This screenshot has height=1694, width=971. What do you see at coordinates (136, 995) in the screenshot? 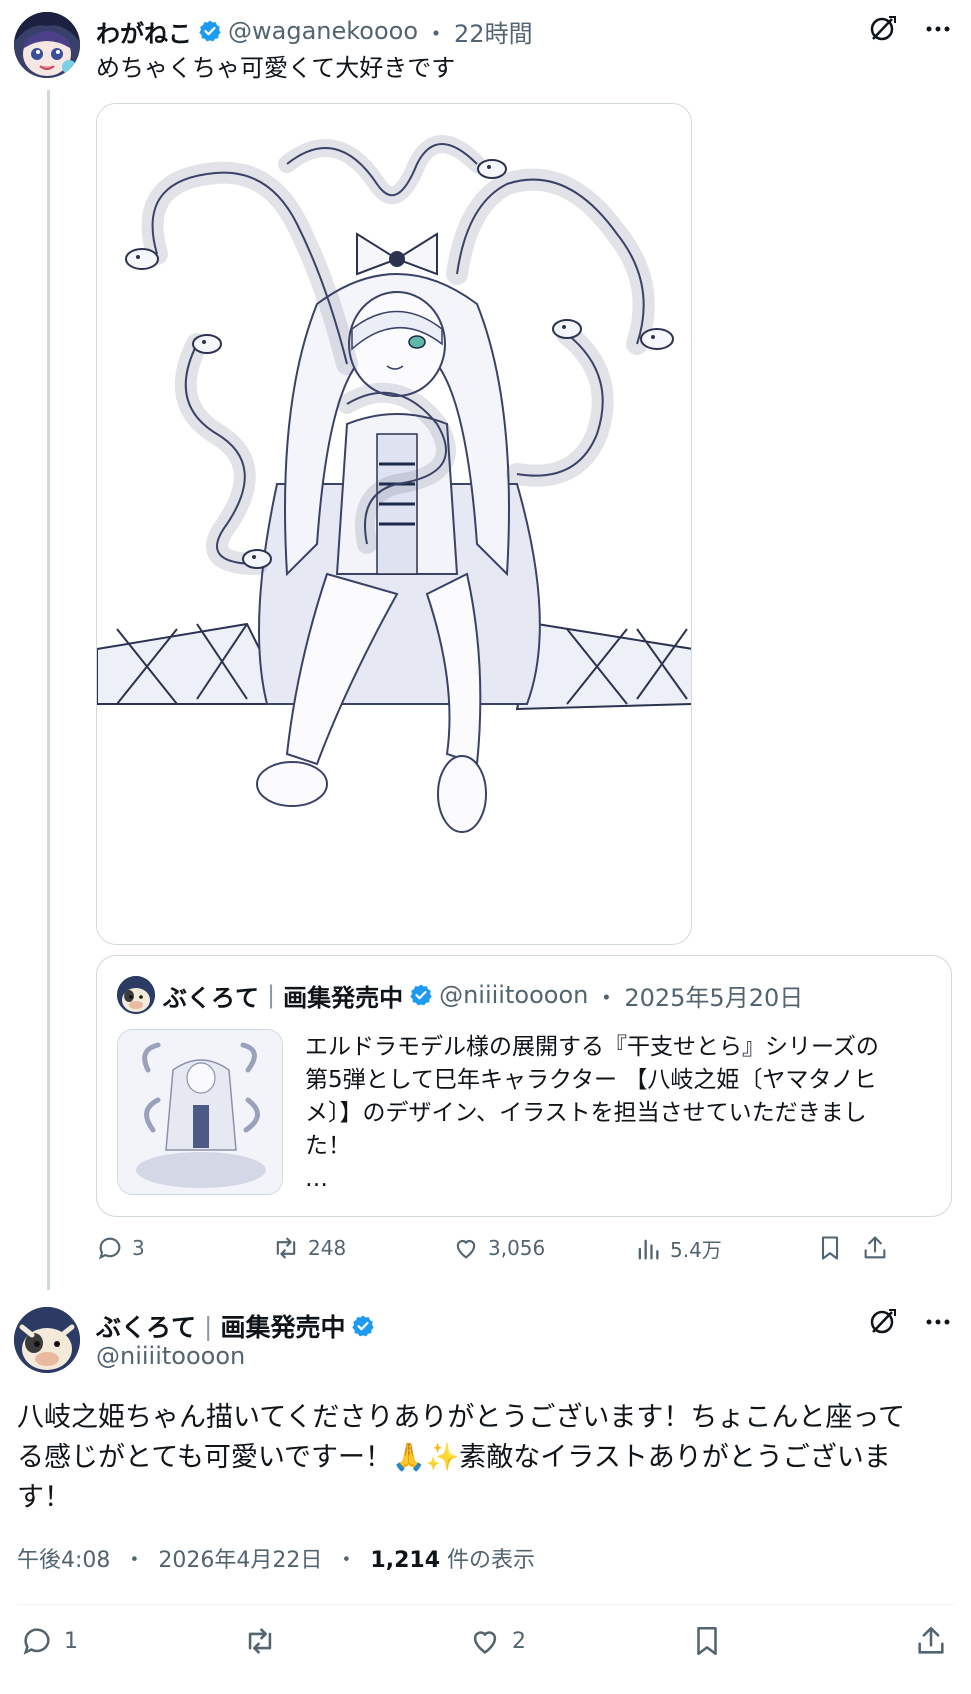
I see `quote-avatar` at bounding box center [136, 995].